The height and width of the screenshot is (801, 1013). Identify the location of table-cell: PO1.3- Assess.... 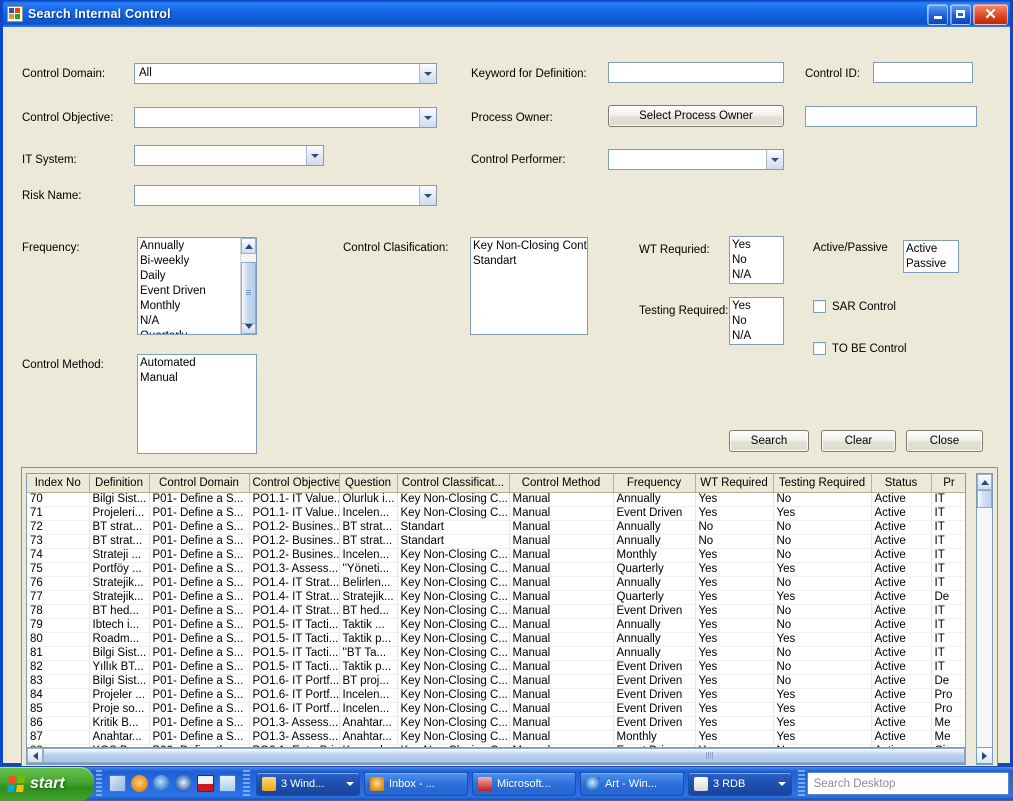
(294, 569).